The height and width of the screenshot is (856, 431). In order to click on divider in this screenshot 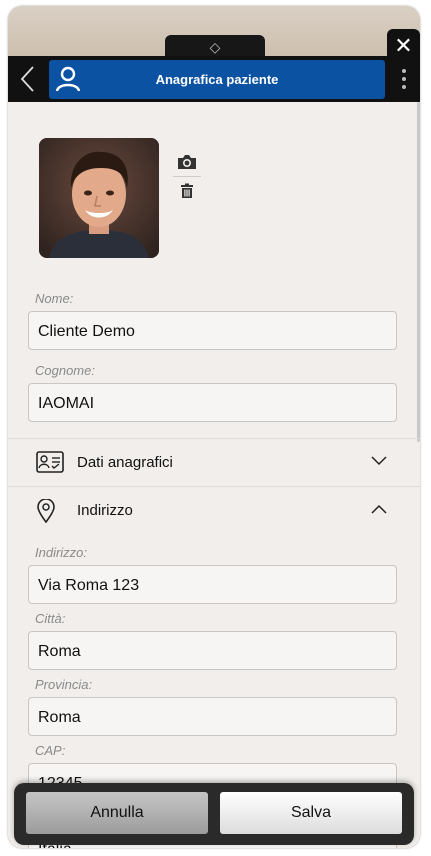, I will do `click(187, 176)`.